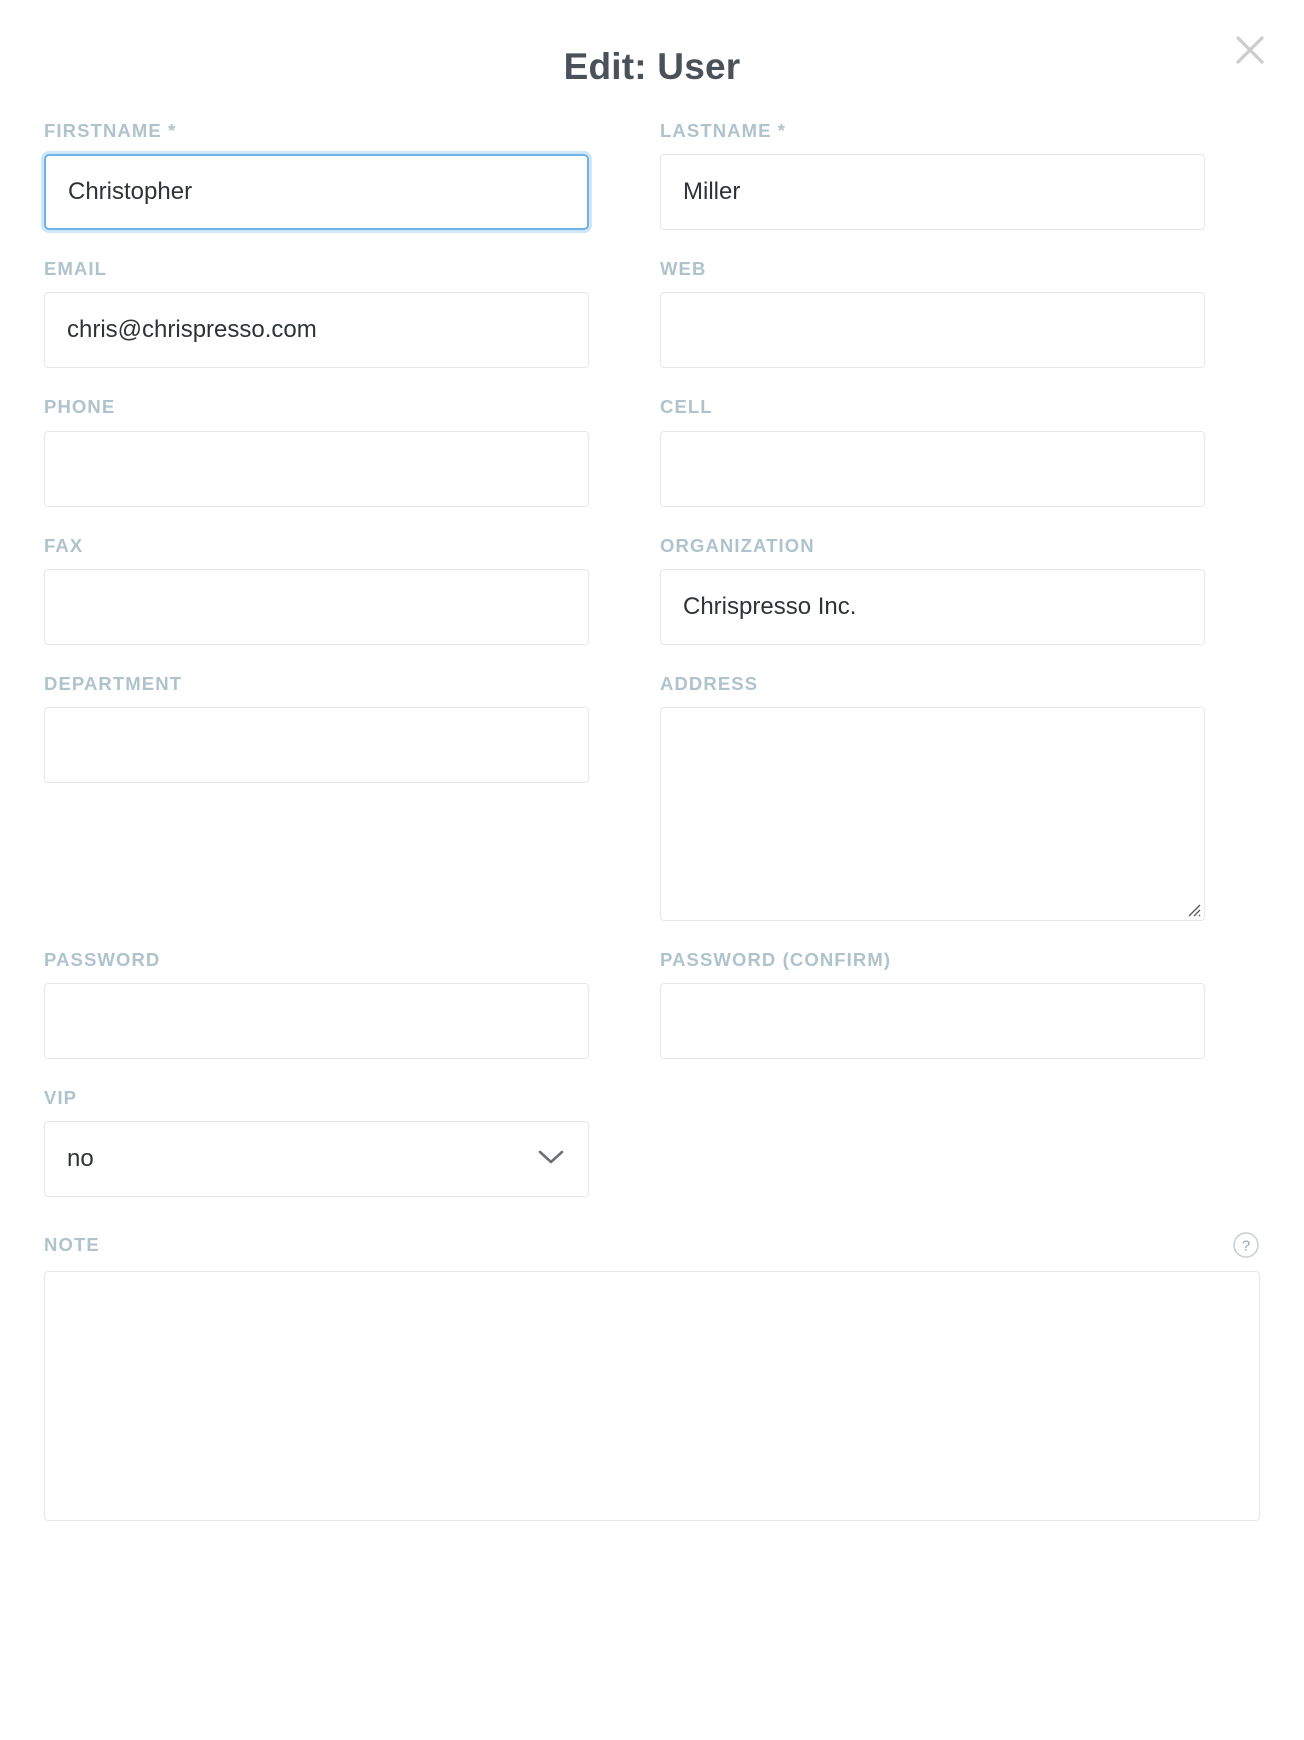 This screenshot has width=1304, height=1740. I want to click on firstname-value: Christopher, so click(130, 192).